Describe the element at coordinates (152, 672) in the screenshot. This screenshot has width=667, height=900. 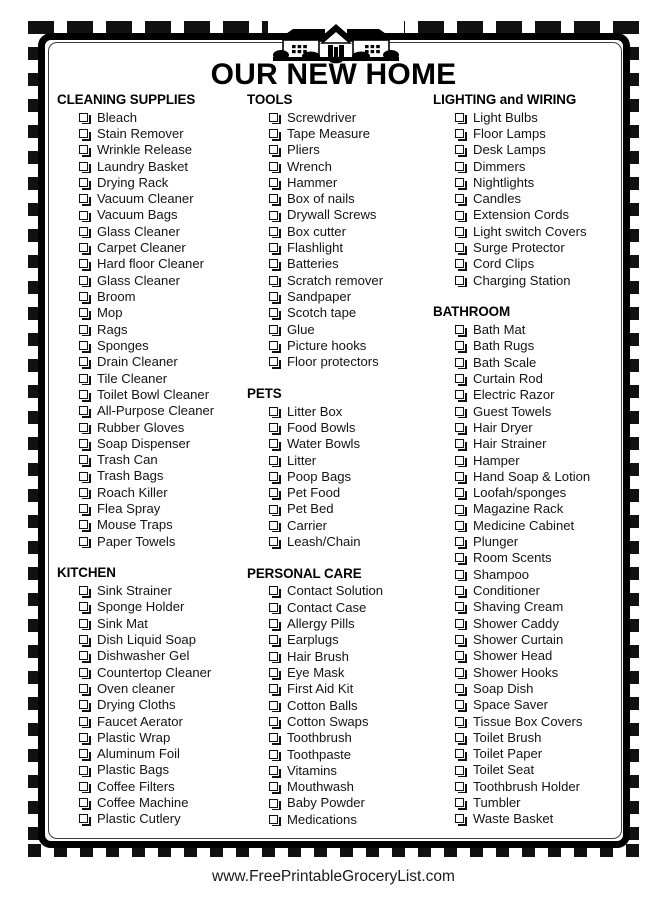
I see `list-item: Countertop Cleaner` at that location.